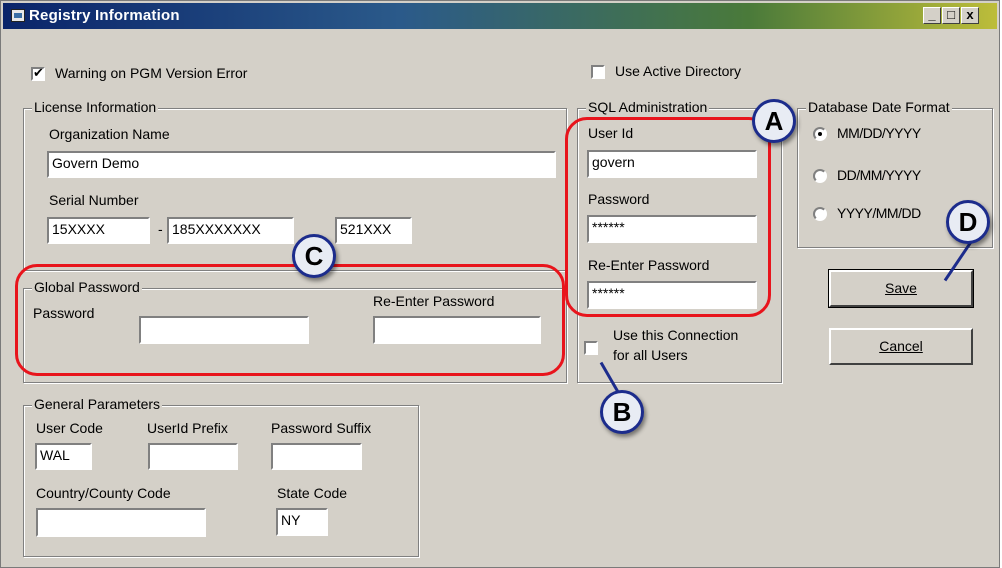 The width and height of the screenshot is (1002, 568). Describe the element at coordinates (151, 73) in the screenshot. I see `warning-pgm-label: Warning on PGM Version Error` at that location.